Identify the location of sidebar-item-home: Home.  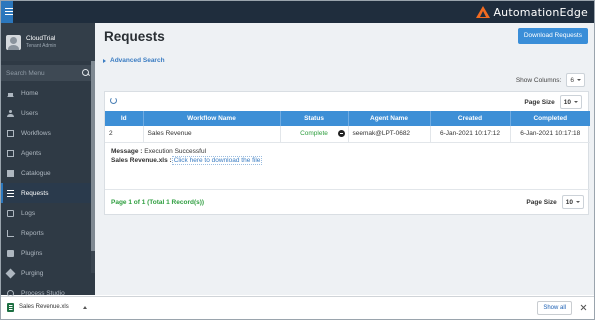
(48, 93).